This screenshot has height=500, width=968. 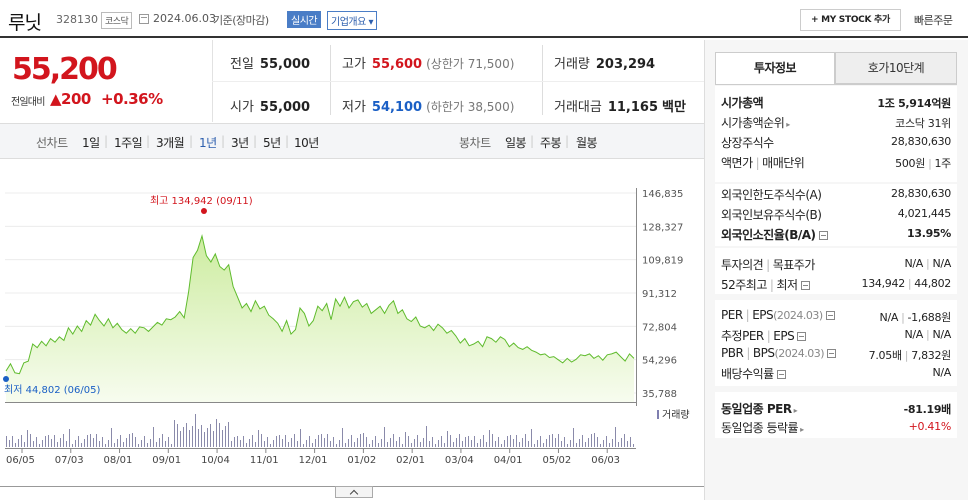 What do you see at coordinates (662, 261) in the screenshot?
I see `y-tick-label: 109,819` at bounding box center [662, 261].